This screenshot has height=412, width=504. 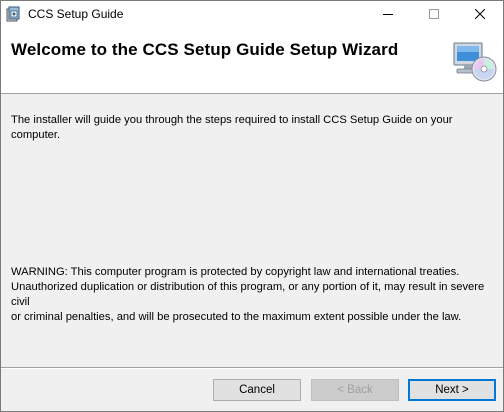 I want to click on footer-divider, so click(x=252, y=368).